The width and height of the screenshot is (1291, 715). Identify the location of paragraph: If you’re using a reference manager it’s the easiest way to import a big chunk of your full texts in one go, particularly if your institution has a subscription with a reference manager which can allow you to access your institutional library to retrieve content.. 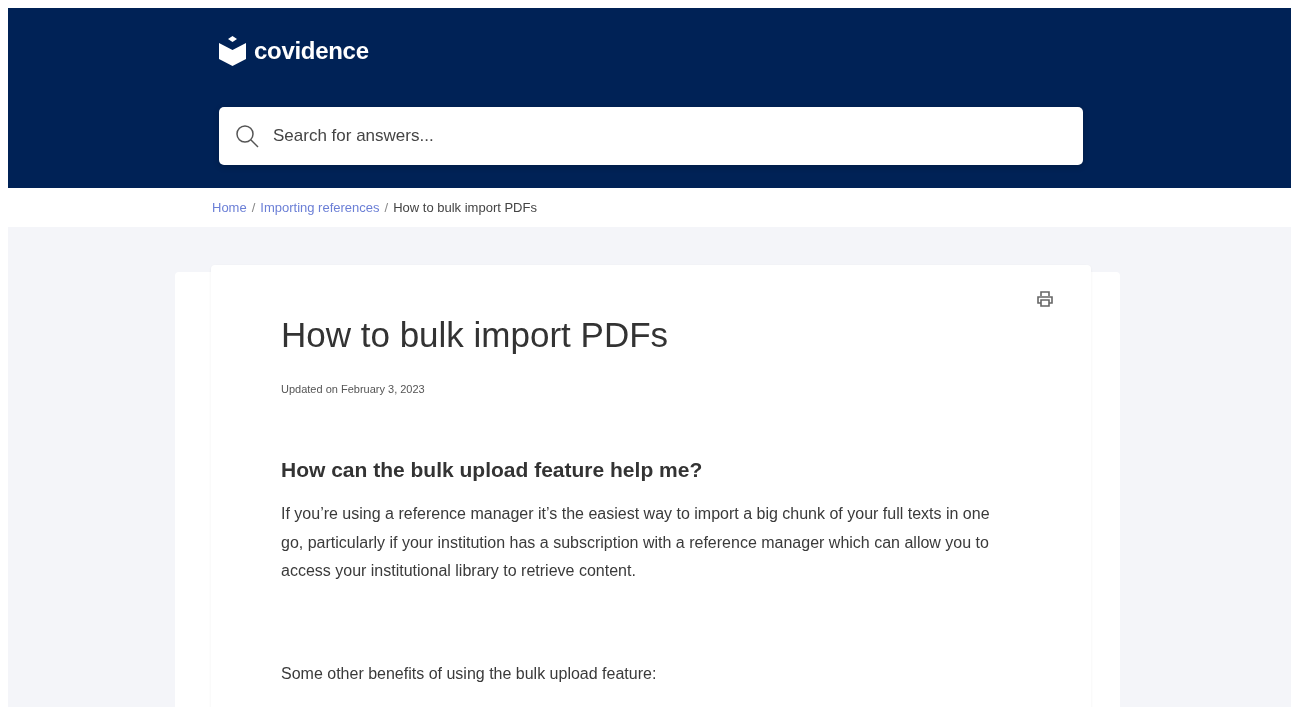
(636, 542).